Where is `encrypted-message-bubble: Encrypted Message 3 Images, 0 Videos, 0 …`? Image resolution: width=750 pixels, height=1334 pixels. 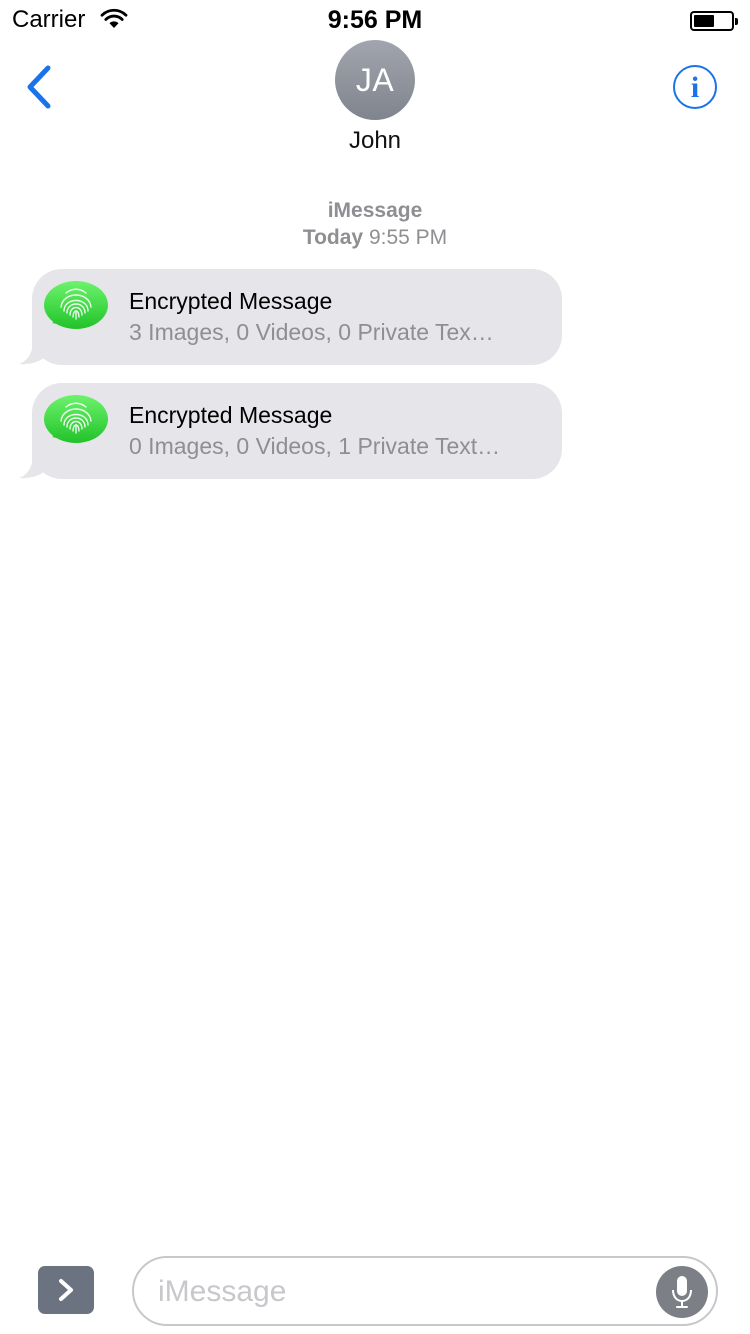 encrypted-message-bubble: Encrypted Message 3 Images, 0 Videos, 0 … is located at coordinates (290, 317).